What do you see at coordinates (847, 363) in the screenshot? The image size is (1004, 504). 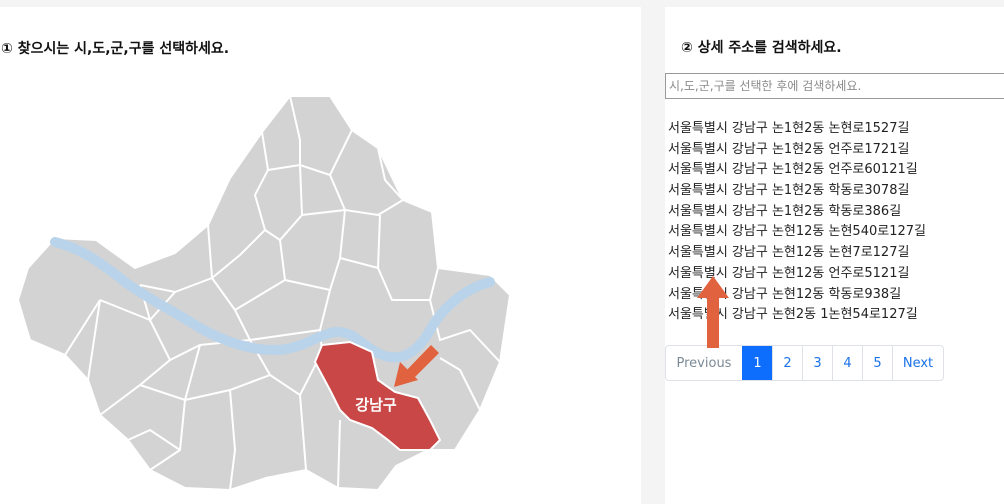 I see `pagination-page-4: 4` at bounding box center [847, 363].